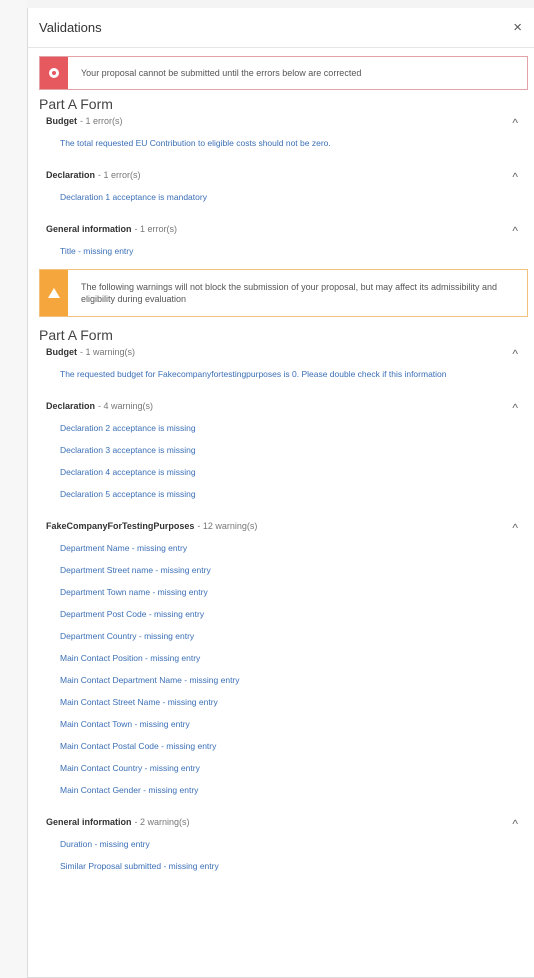 The width and height of the screenshot is (534, 978). I want to click on validation-link: Main Contact Country - missing entry, so click(283, 768).